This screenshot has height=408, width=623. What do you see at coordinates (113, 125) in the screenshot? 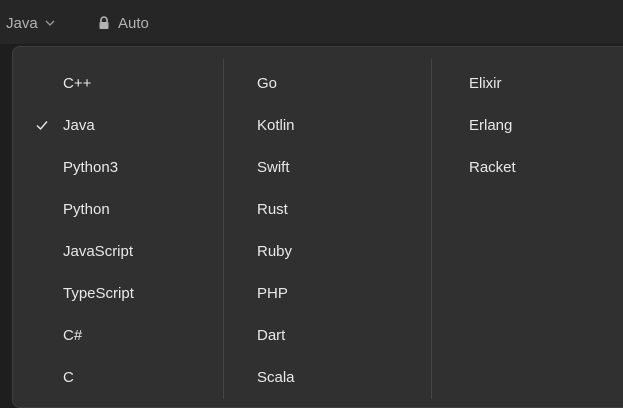
I see `language-option-java: Java` at bounding box center [113, 125].